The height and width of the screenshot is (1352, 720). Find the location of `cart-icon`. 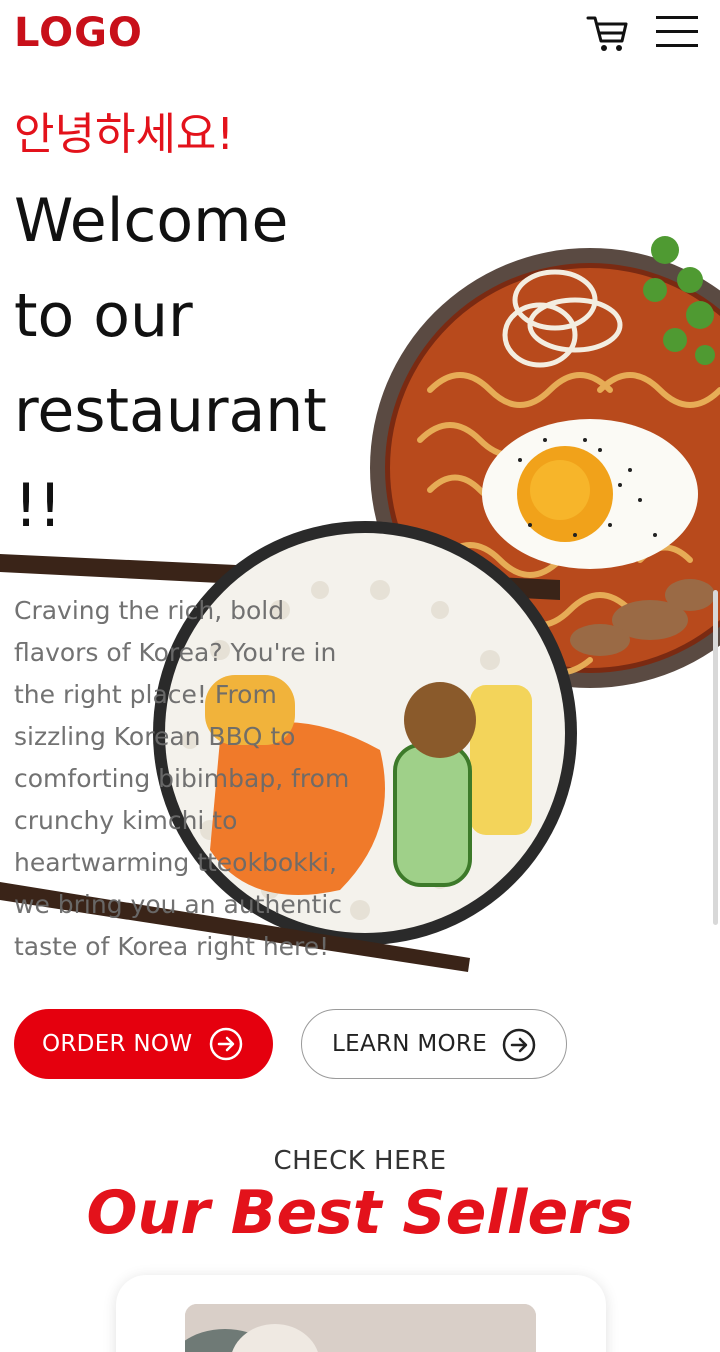

cart-icon is located at coordinates (607, 33).